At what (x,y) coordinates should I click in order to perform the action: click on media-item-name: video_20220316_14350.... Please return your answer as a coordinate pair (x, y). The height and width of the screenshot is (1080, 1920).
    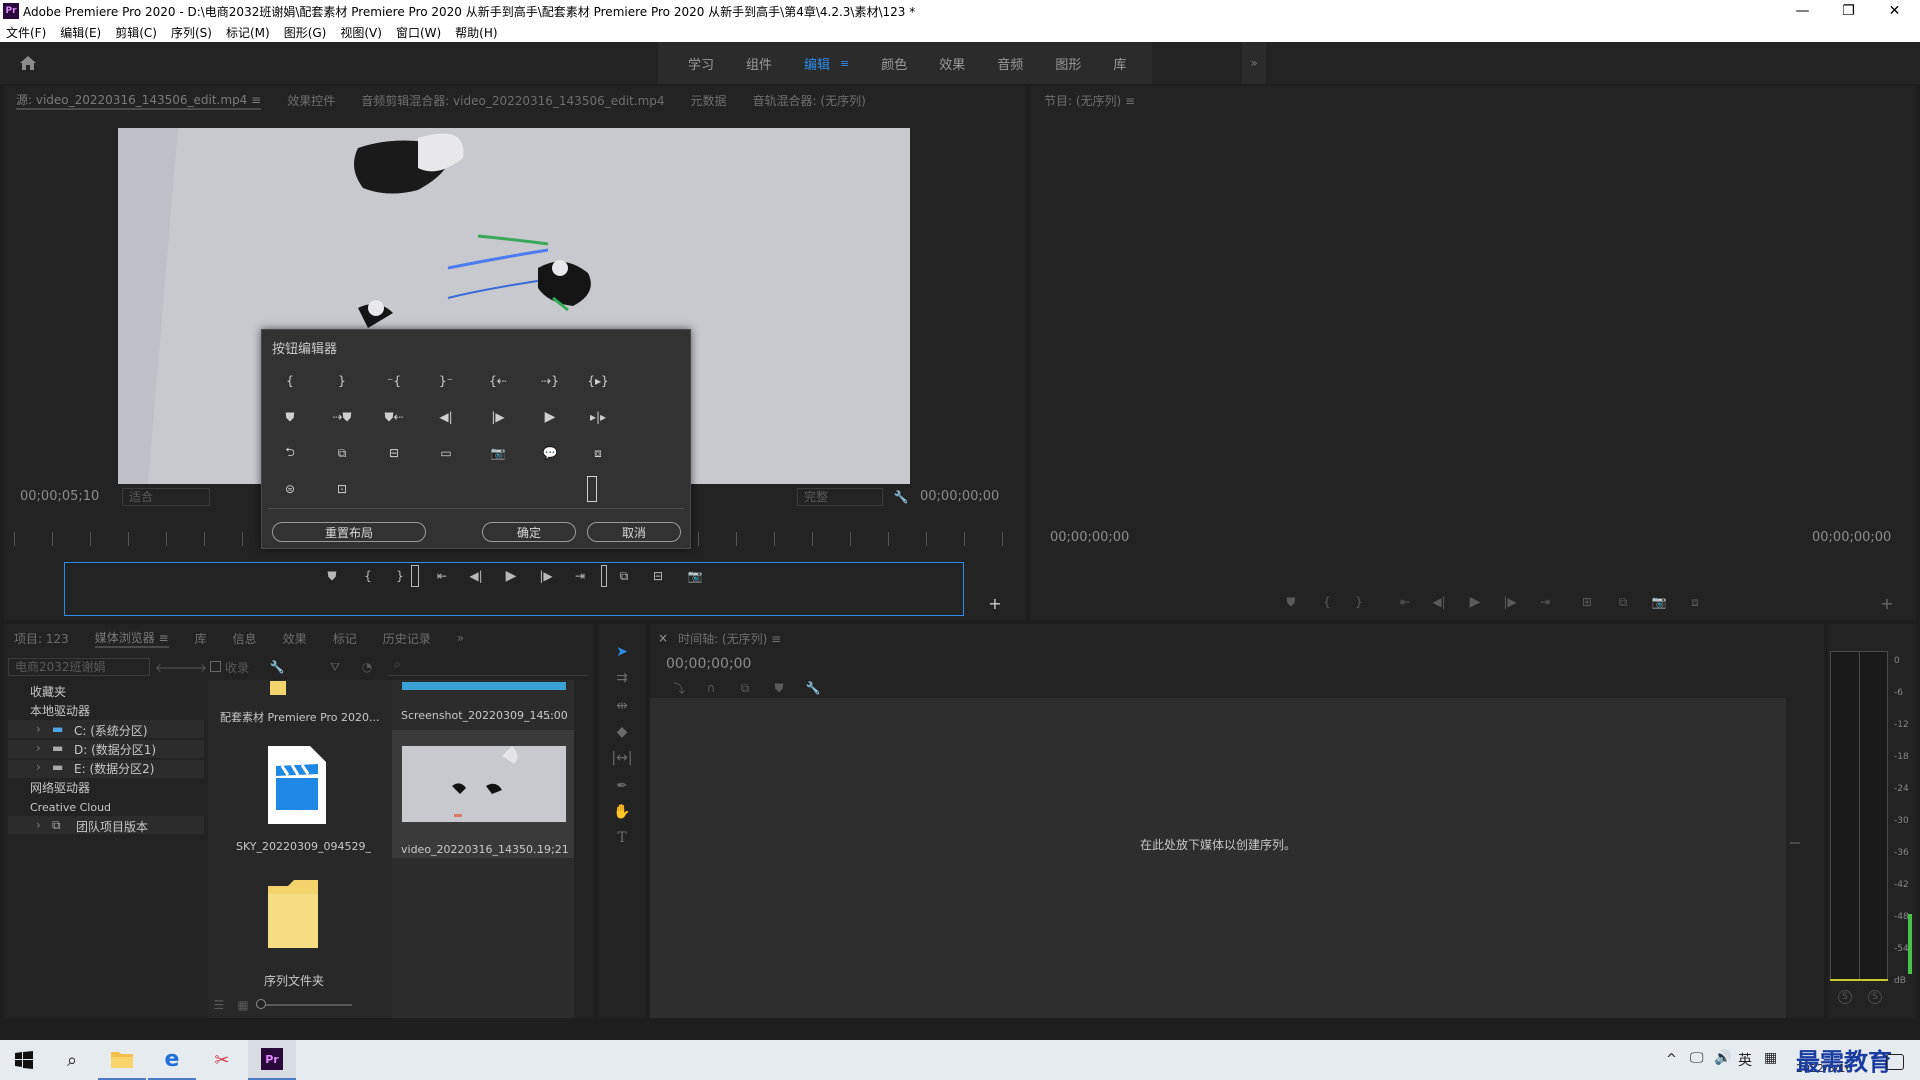
    Looking at the image, I should click on (472, 849).